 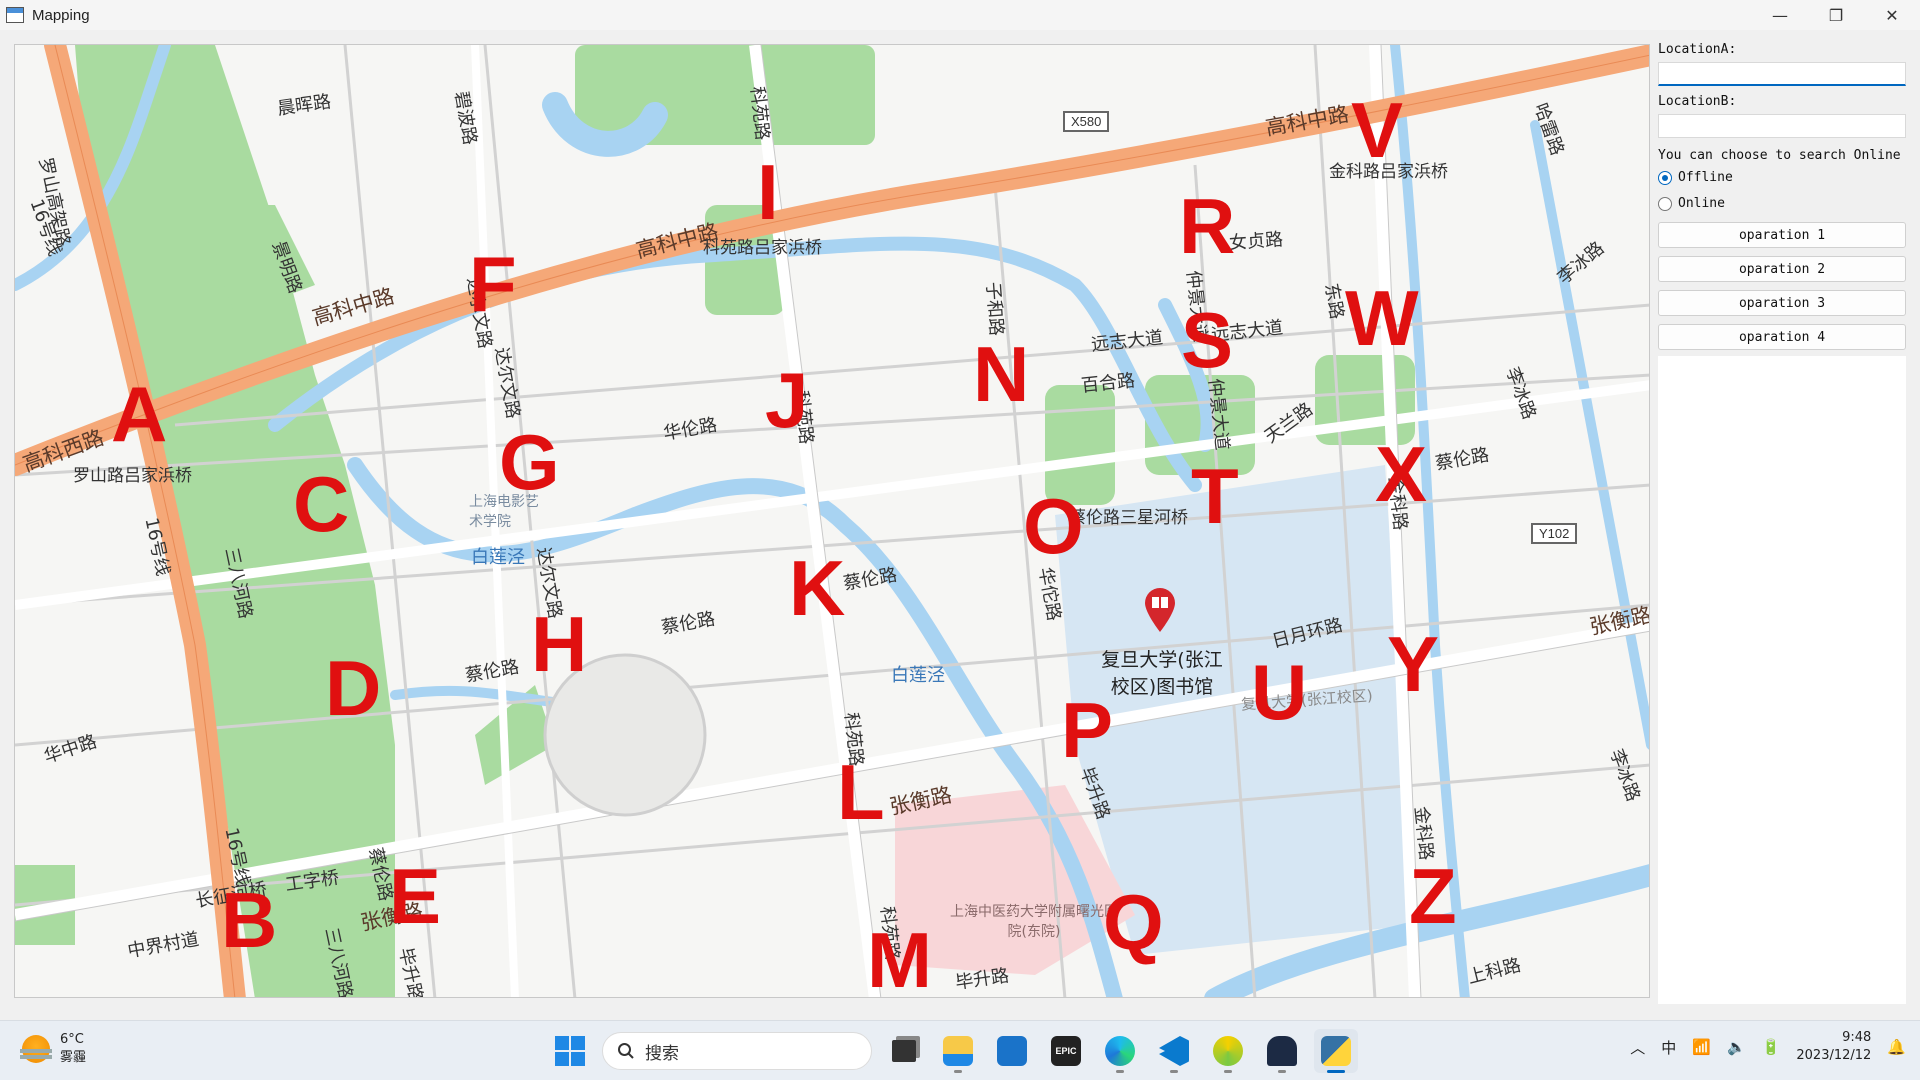 What do you see at coordinates (817, 588) in the screenshot?
I see `marker-K: K` at bounding box center [817, 588].